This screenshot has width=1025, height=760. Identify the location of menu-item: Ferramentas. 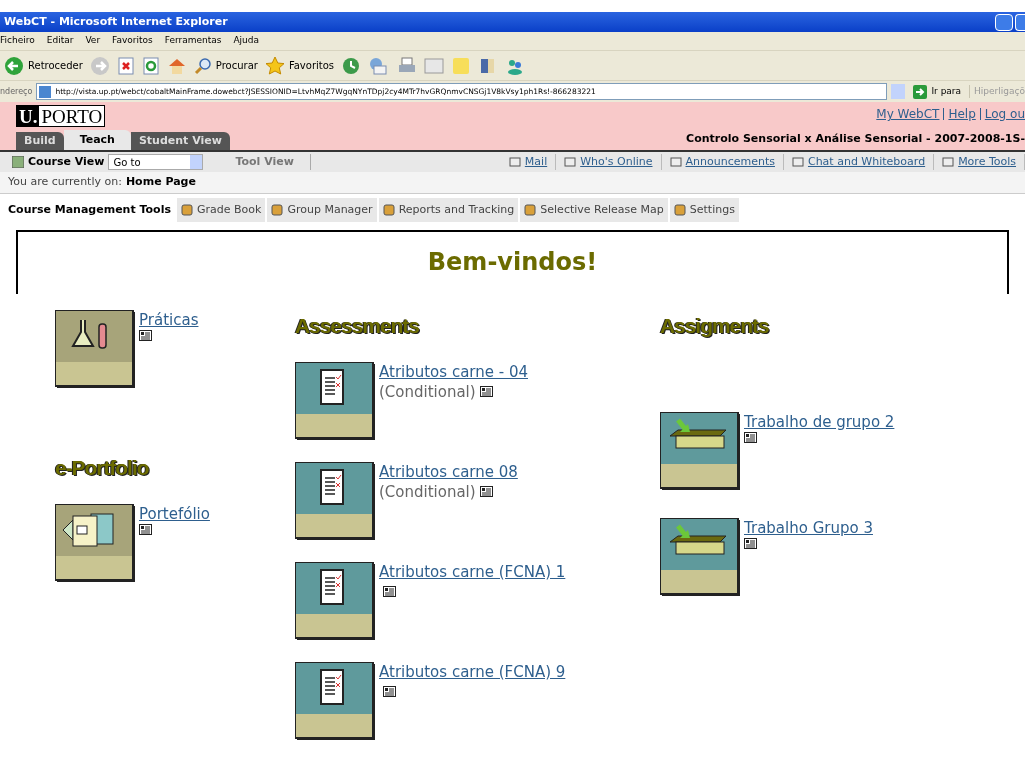
(193, 41).